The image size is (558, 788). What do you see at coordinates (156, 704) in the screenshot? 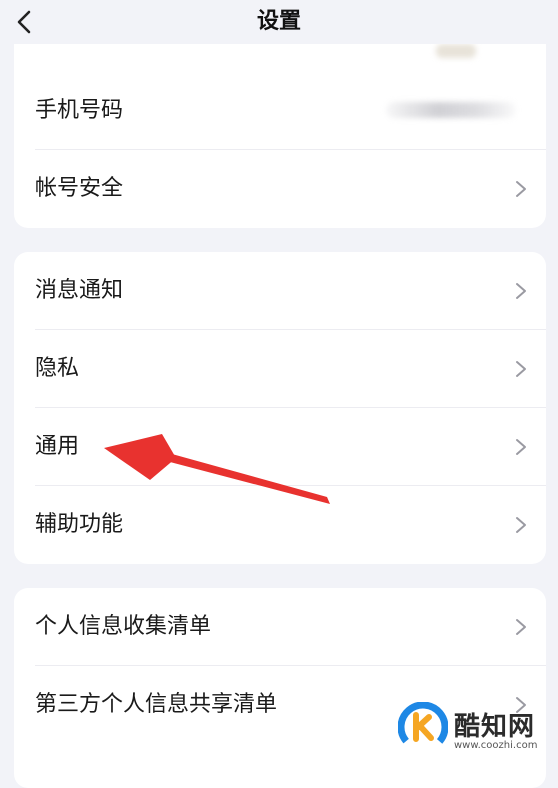
I see `row-label: 第三方个人信息共享清单` at bounding box center [156, 704].